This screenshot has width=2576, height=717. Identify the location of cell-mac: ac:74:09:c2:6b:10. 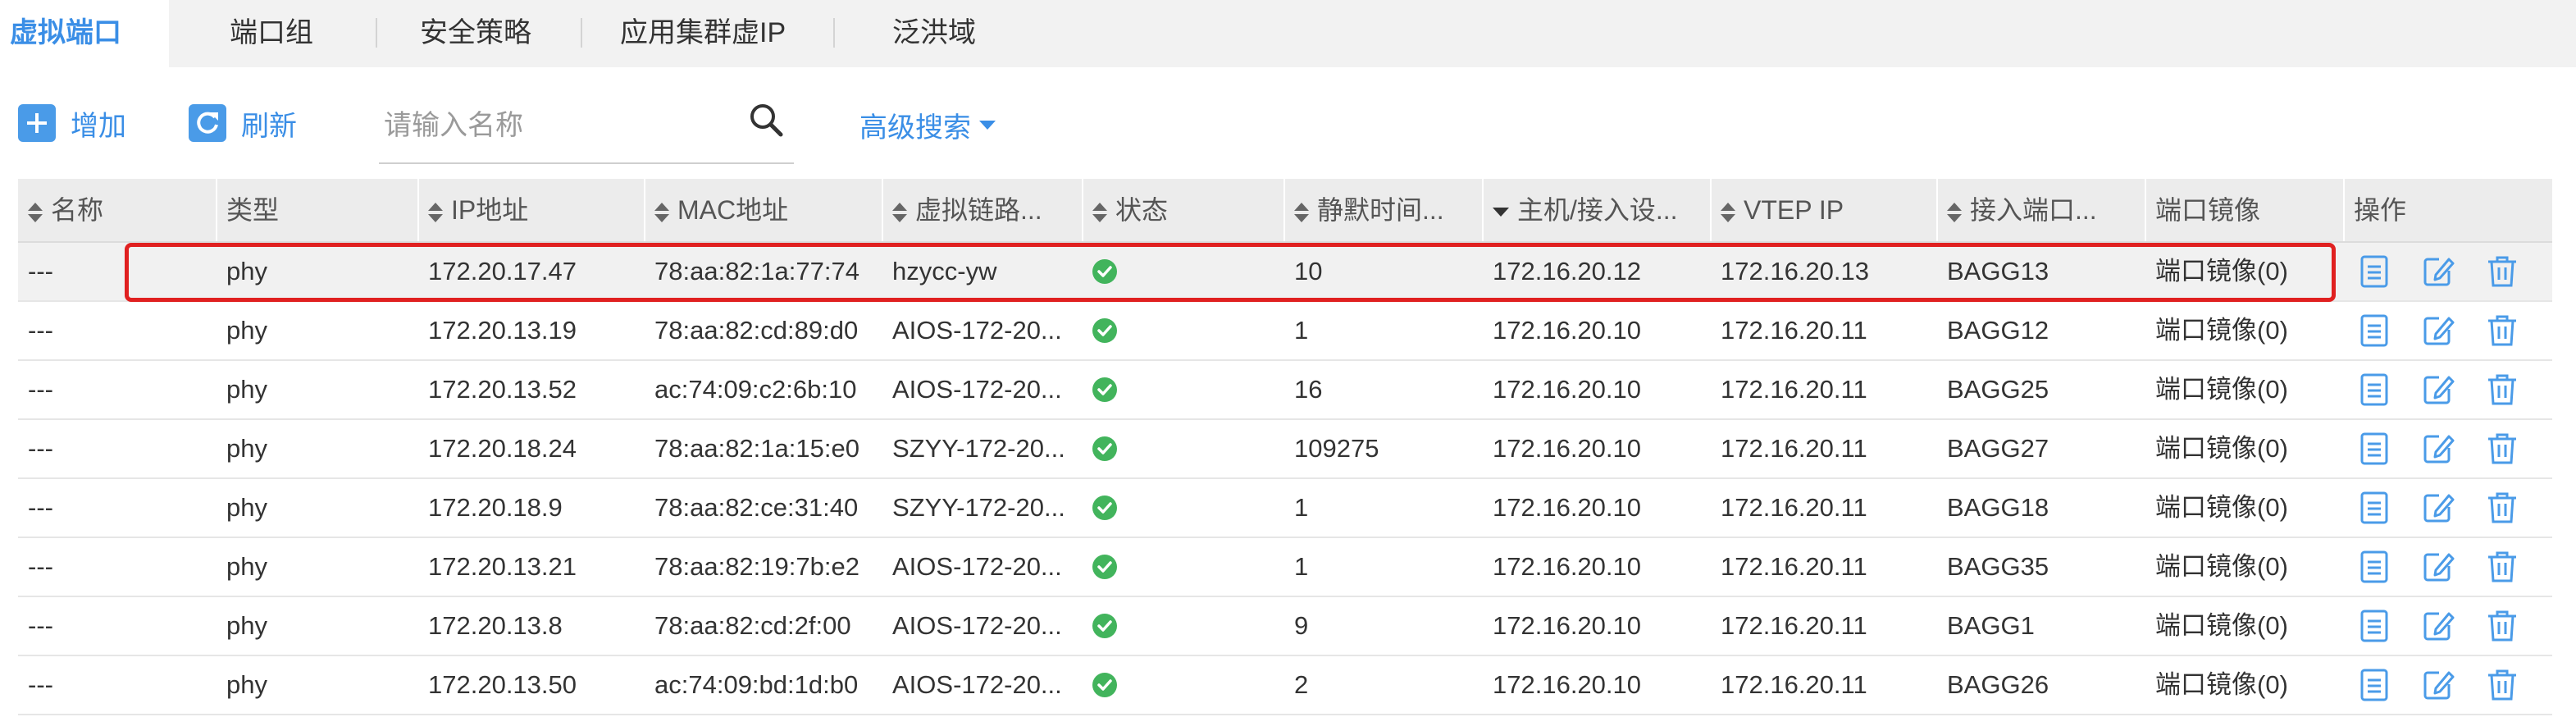
(755, 389).